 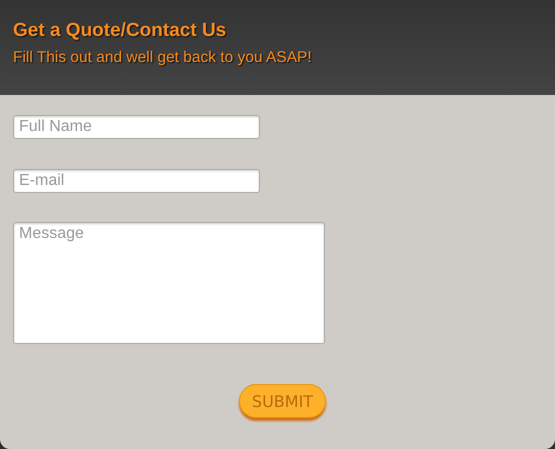 What do you see at coordinates (163, 58) in the screenshot?
I see `form-subtitle: Fill This out and well get back to you ASAP!` at bounding box center [163, 58].